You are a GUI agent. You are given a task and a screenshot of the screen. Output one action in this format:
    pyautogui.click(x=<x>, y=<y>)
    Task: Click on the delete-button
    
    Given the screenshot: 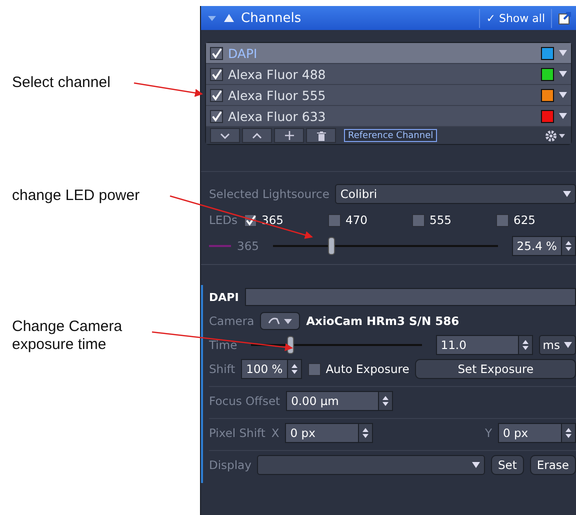 What is the action you would take?
    pyautogui.click(x=321, y=135)
    